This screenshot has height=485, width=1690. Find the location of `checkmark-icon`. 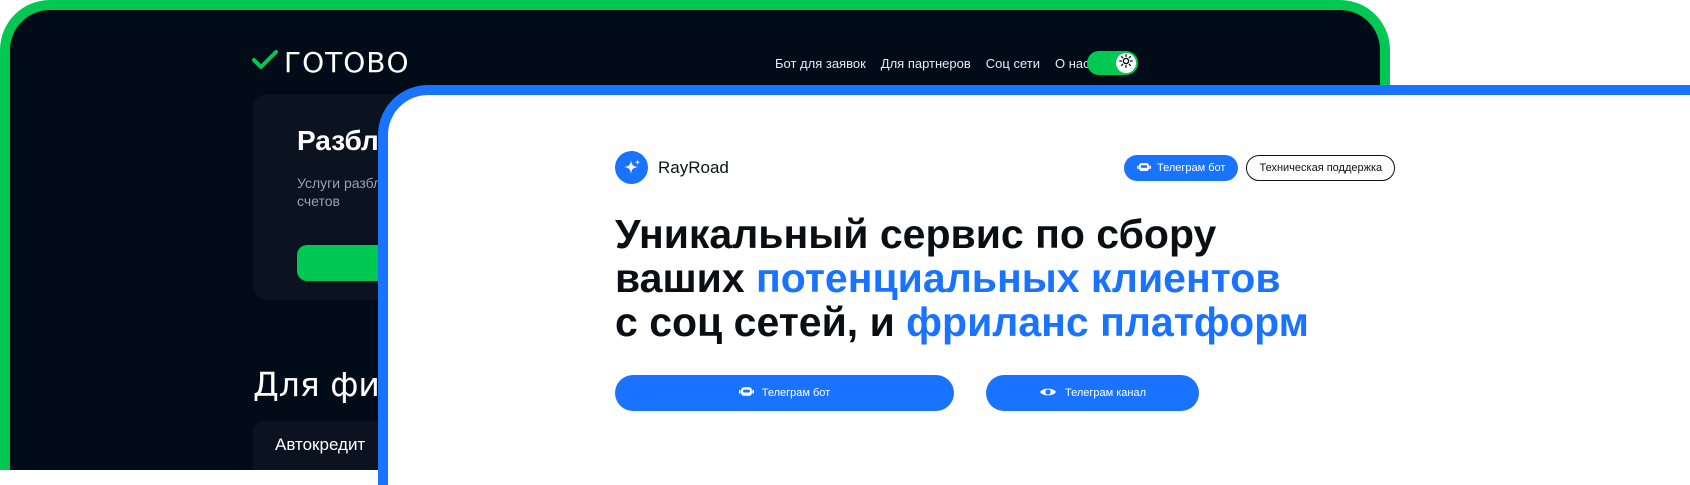

checkmark-icon is located at coordinates (265, 62).